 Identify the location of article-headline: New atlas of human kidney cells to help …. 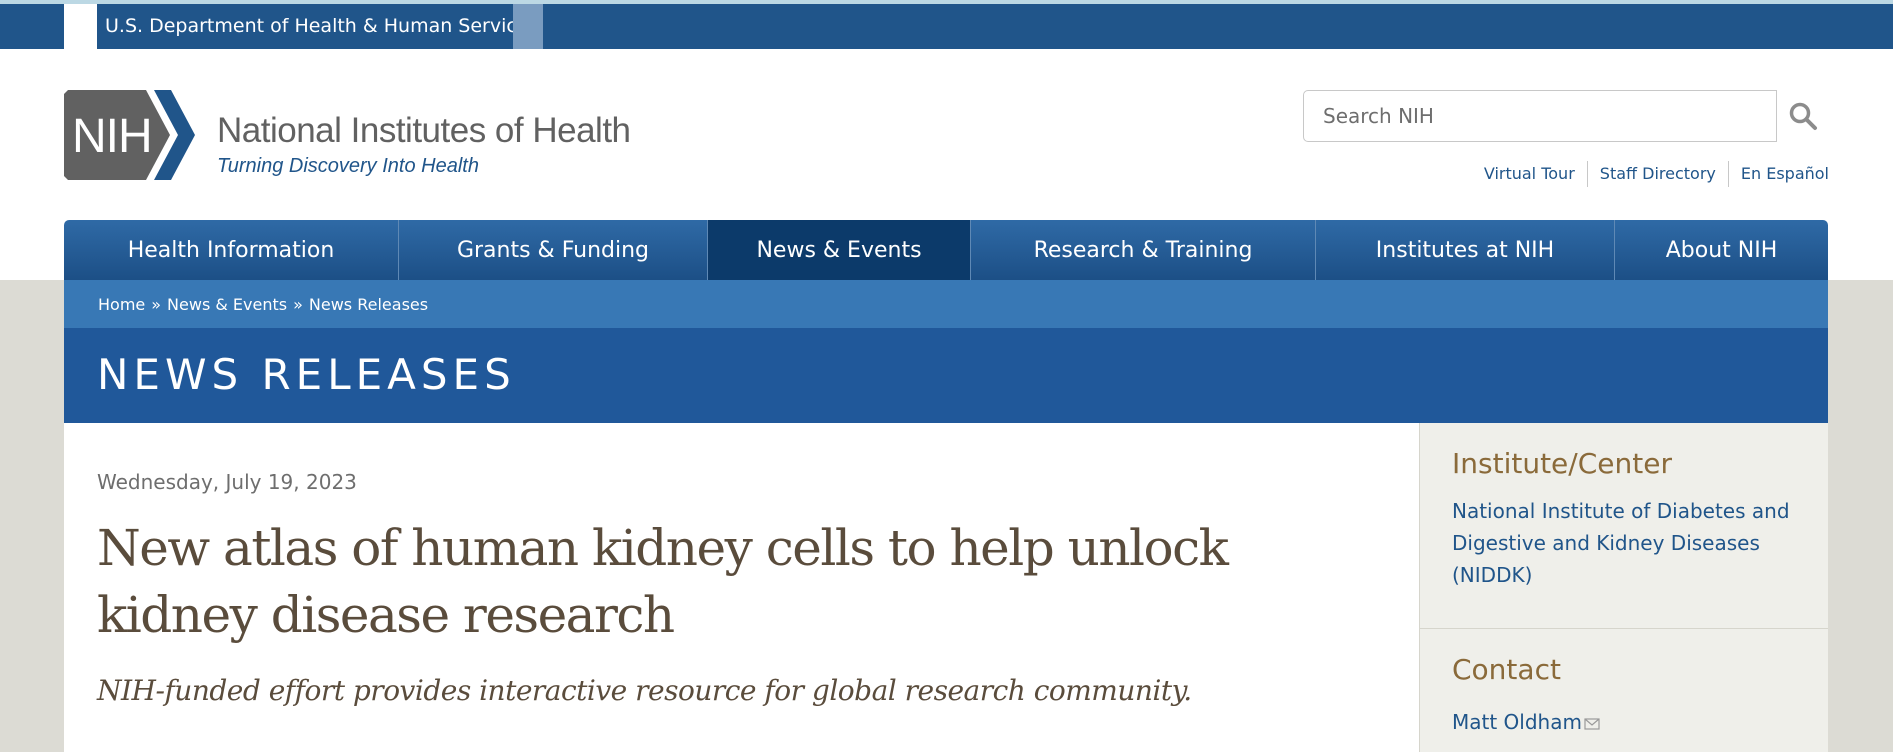
(663, 581).